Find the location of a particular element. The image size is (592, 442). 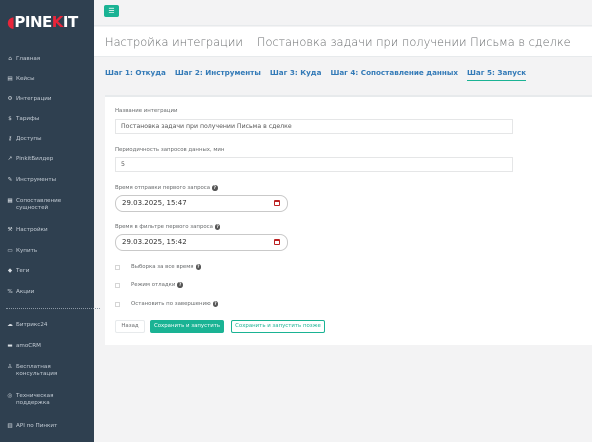

debug-checkbox-row: Режим отладки ? is located at coordinates (149, 285).